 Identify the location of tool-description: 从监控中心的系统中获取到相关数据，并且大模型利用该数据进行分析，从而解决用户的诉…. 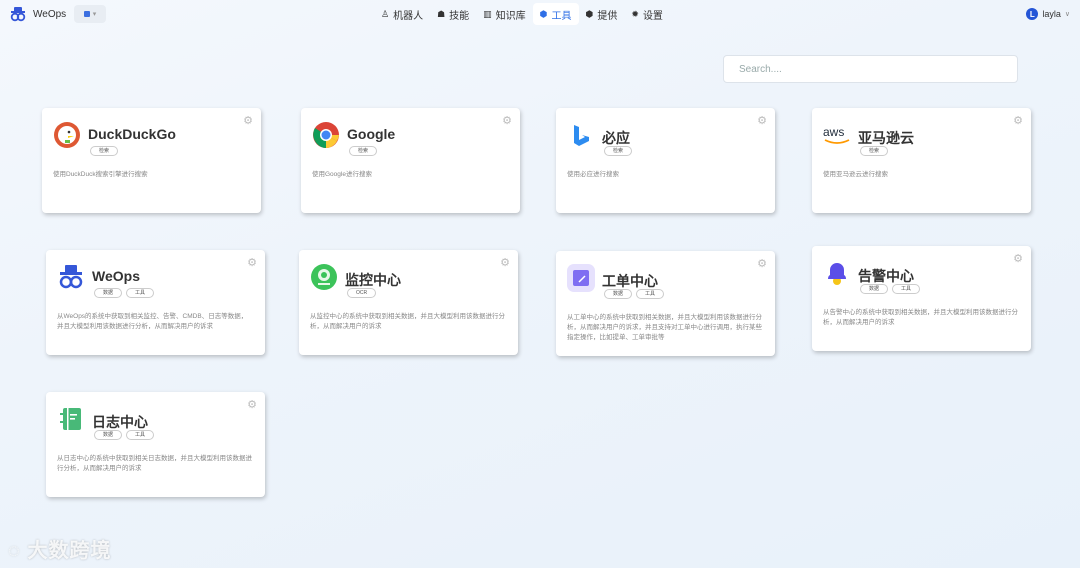
(407, 321).